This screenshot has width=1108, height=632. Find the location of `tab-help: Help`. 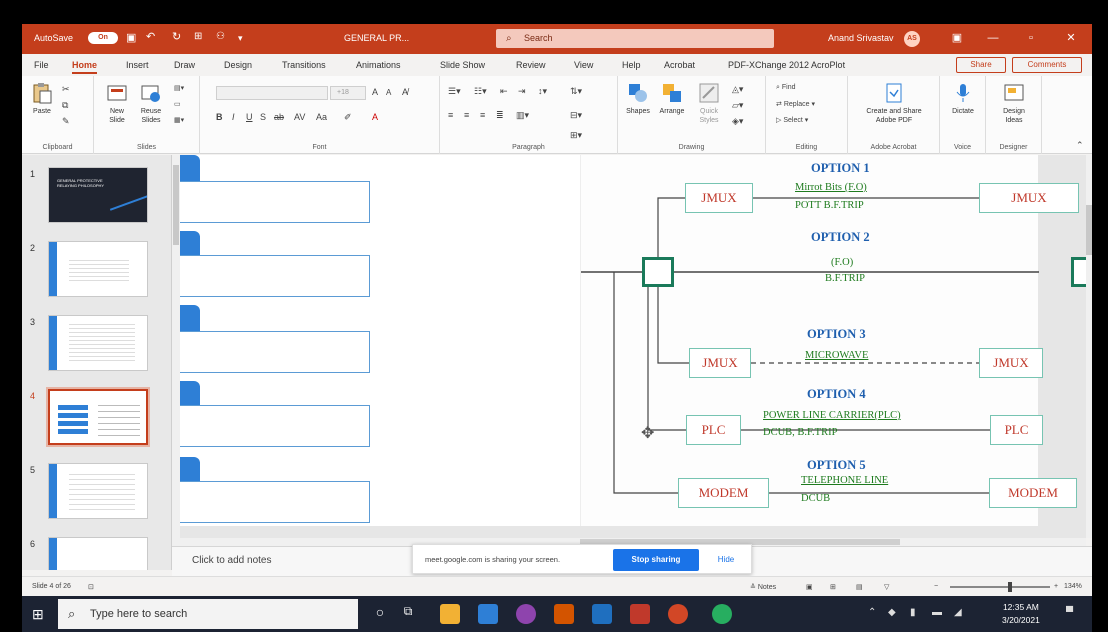

tab-help: Help is located at coordinates (631, 65).